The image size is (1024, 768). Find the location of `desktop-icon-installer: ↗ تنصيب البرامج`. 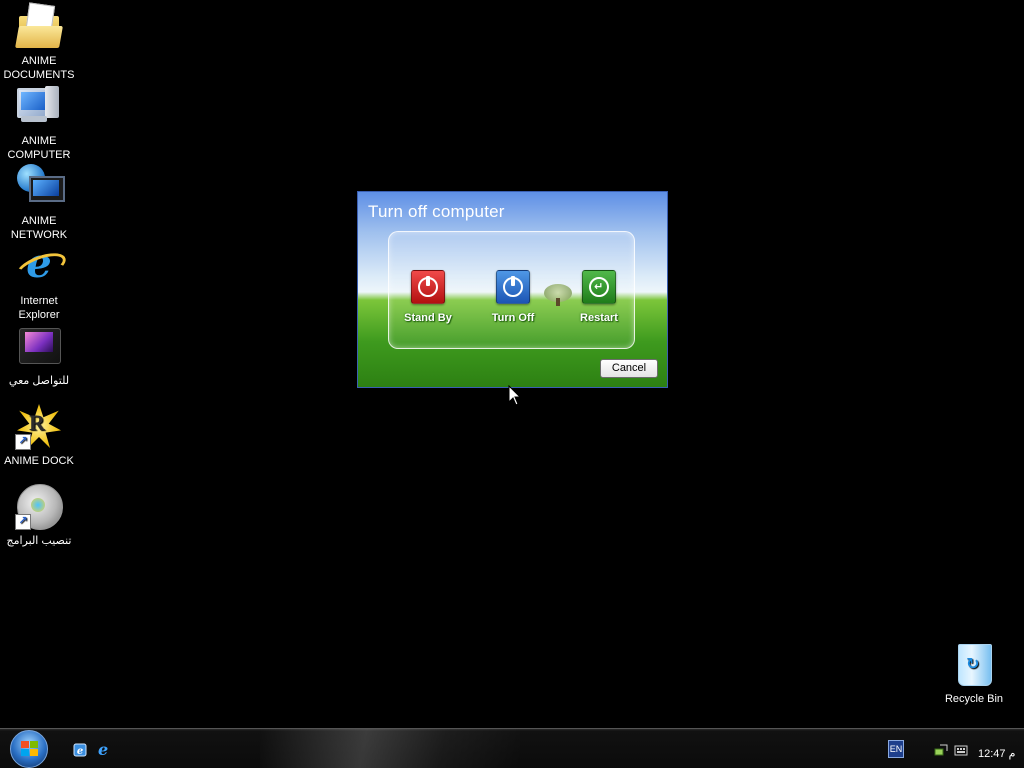

desktop-icon-installer: ↗ تنصيب البرامج is located at coordinates (39, 515).